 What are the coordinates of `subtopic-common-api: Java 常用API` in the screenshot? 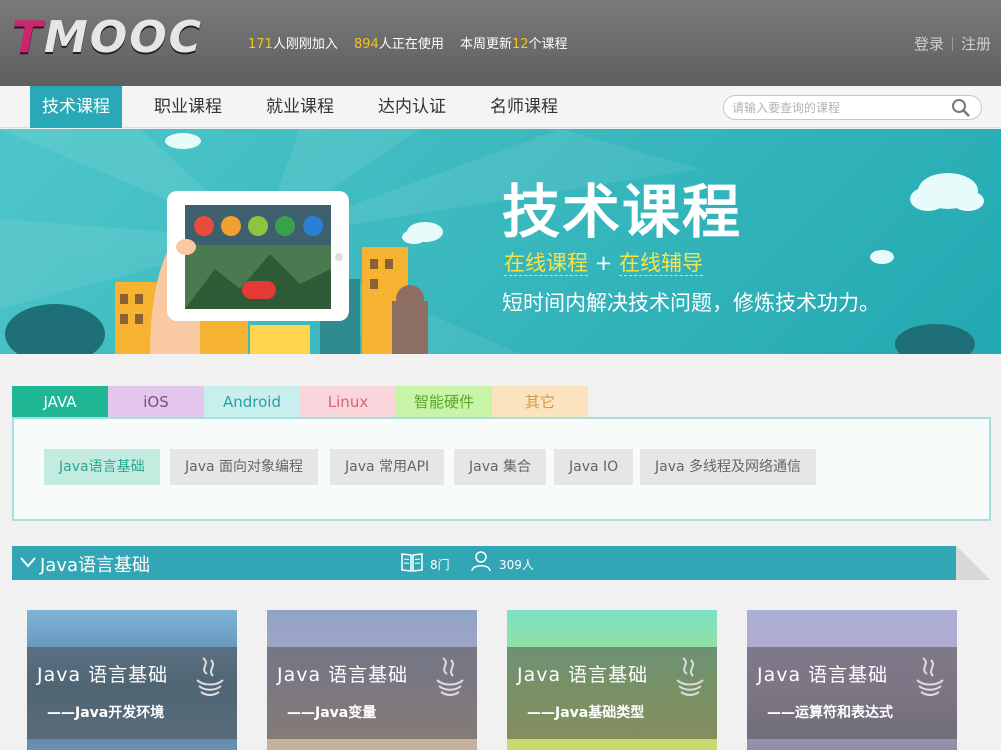 It's located at (387, 467).